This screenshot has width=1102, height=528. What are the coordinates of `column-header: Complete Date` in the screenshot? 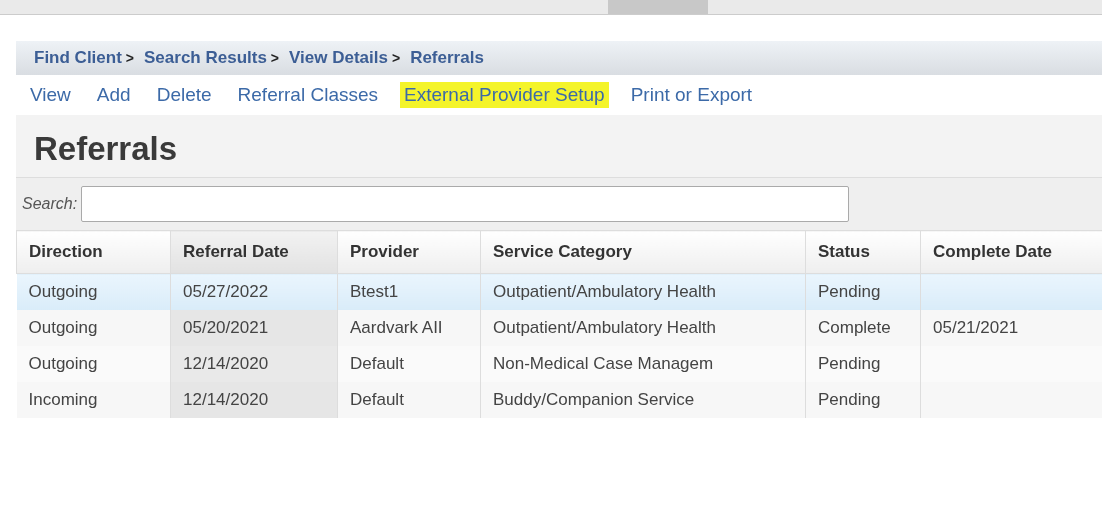 It's located at (1011, 252).